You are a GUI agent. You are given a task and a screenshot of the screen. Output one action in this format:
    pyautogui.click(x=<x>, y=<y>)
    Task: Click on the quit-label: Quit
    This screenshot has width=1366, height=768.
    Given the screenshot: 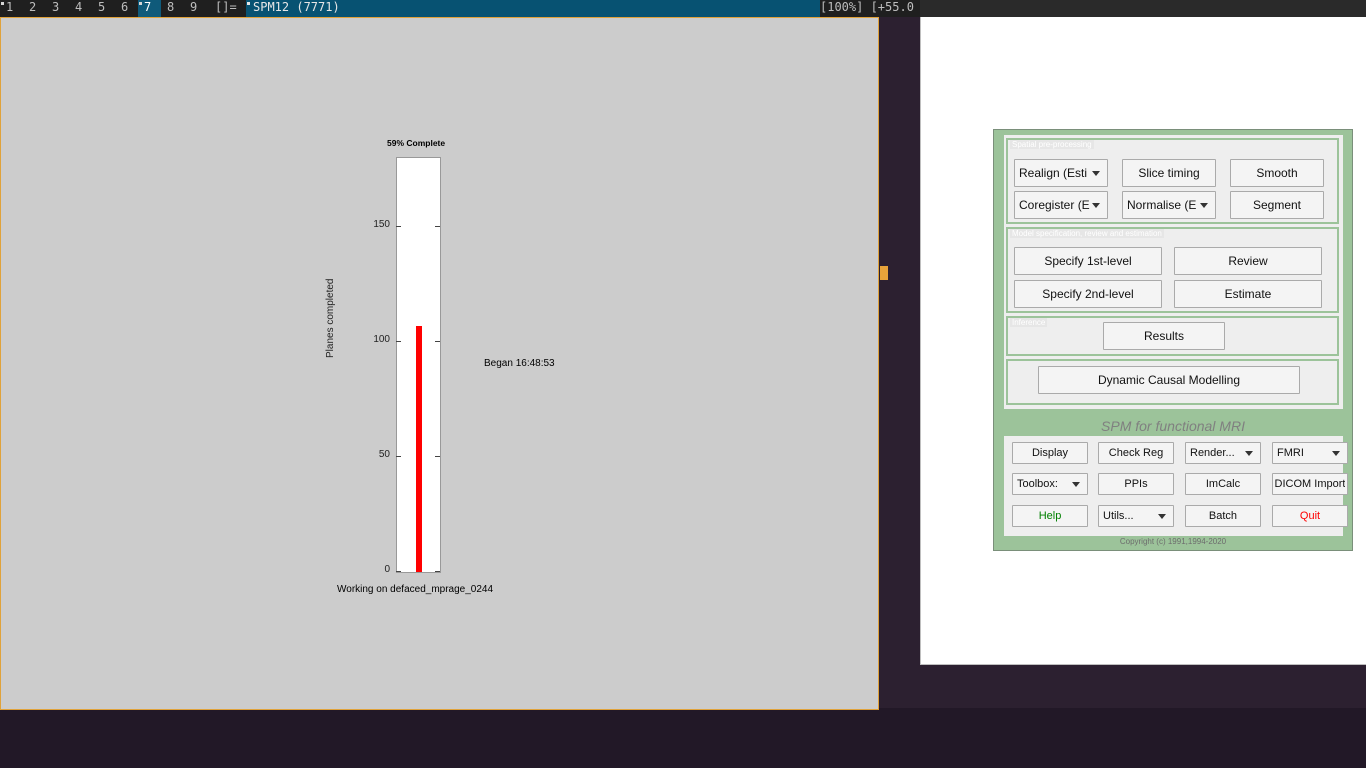 What is the action you would take?
    pyautogui.click(x=1310, y=516)
    